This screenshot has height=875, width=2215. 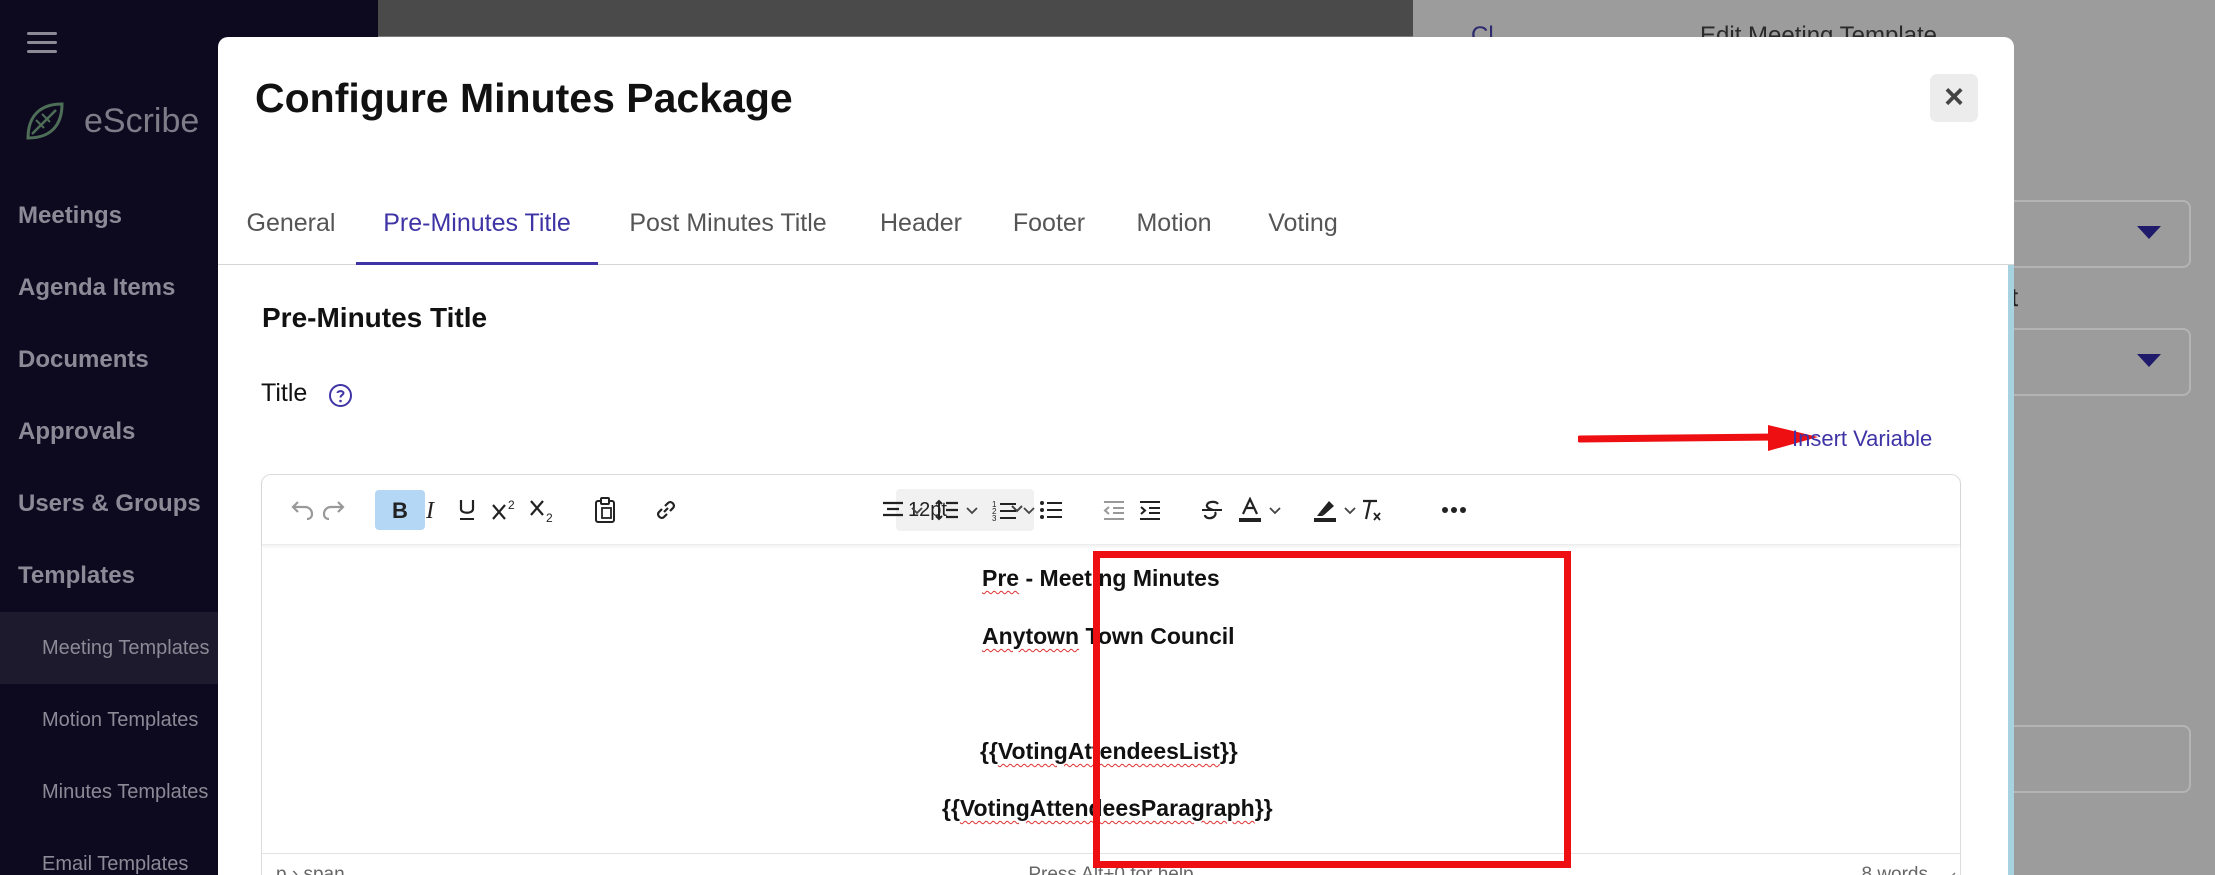 What do you see at coordinates (400, 510) in the screenshot?
I see `svg-text: B` at bounding box center [400, 510].